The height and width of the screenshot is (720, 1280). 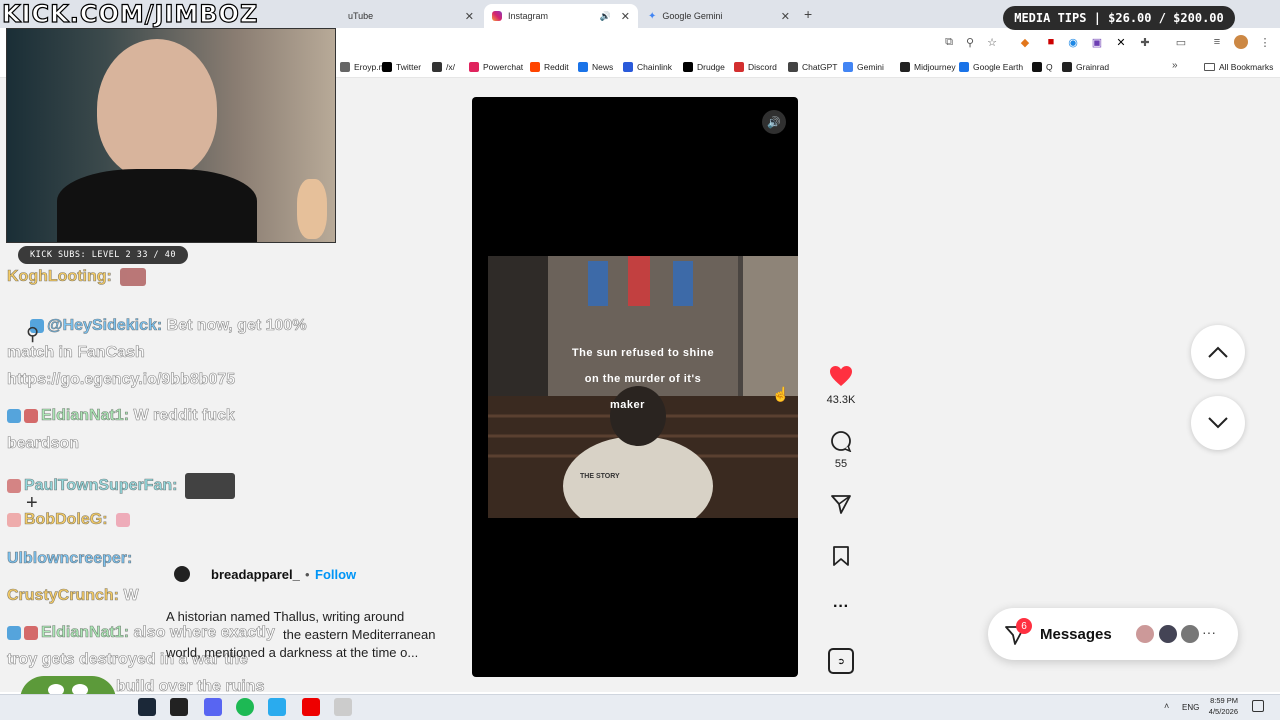 What do you see at coordinates (73, 596) in the screenshot?
I see `chat-message: CrustyCrunch: W` at bounding box center [73, 596].